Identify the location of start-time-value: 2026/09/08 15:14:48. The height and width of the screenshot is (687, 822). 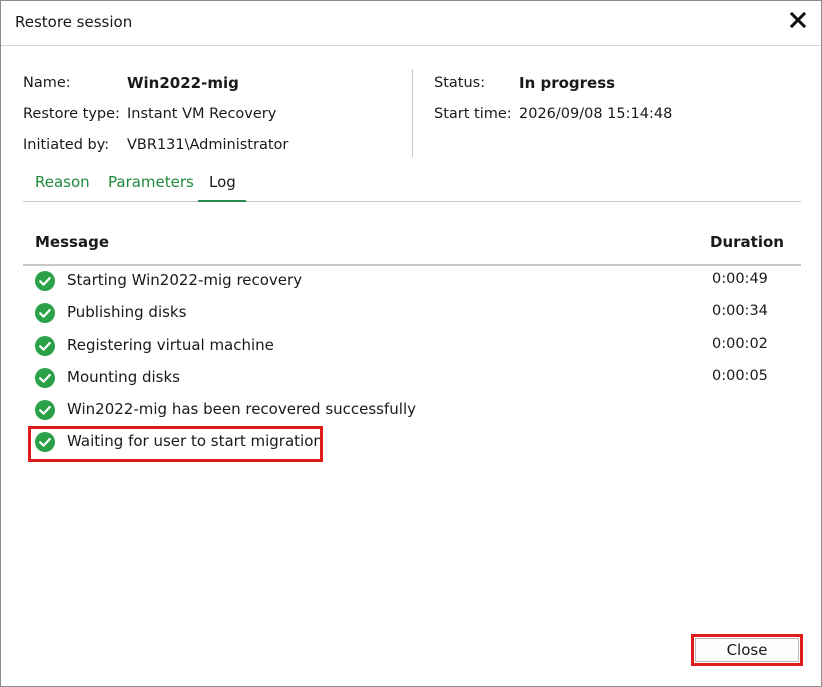
(596, 114).